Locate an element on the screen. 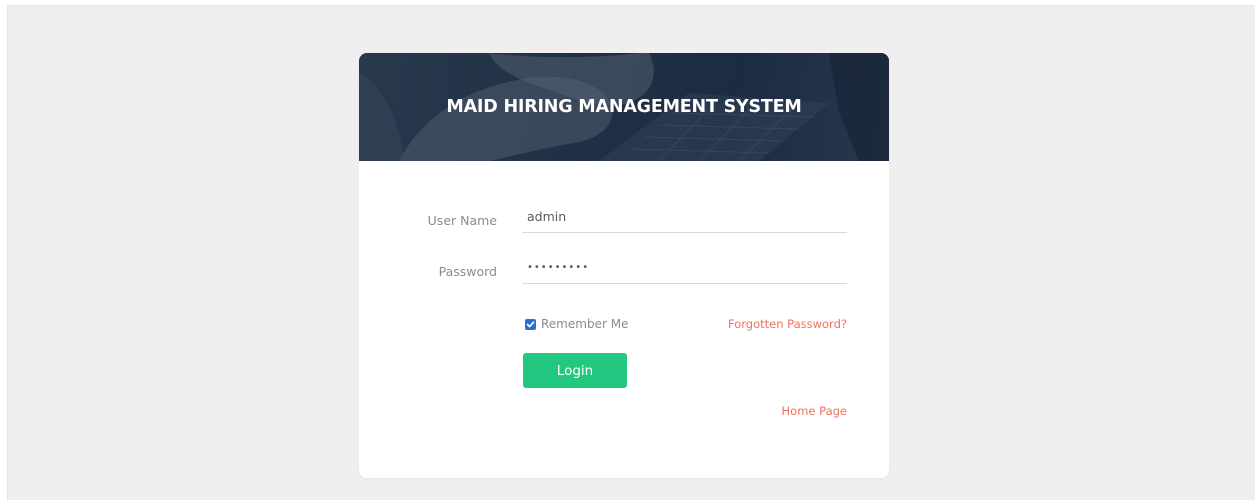 This screenshot has height=500, width=1255. forgot-password-link: Forgotten Password? is located at coordinates (787, 324).